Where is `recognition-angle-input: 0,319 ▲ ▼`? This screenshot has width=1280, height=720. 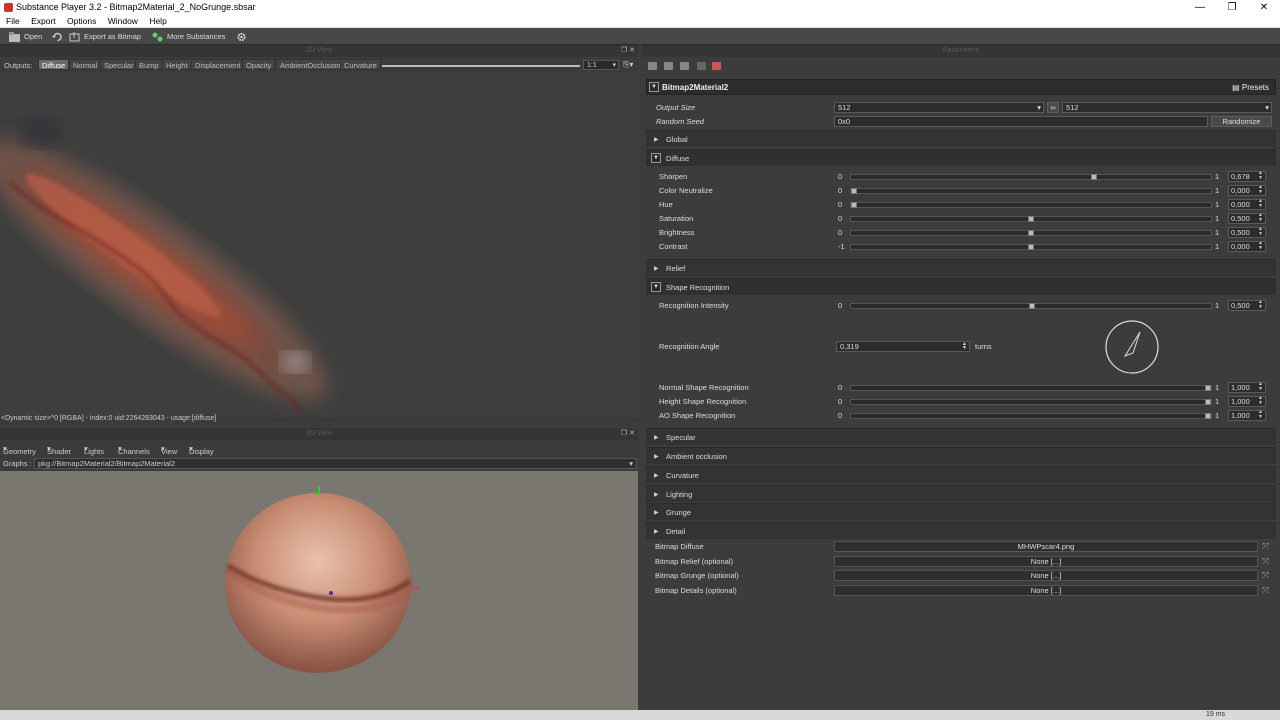 recognition-angle-input: 0,319 ▲ ▼ is located at coordinates (903, 346).